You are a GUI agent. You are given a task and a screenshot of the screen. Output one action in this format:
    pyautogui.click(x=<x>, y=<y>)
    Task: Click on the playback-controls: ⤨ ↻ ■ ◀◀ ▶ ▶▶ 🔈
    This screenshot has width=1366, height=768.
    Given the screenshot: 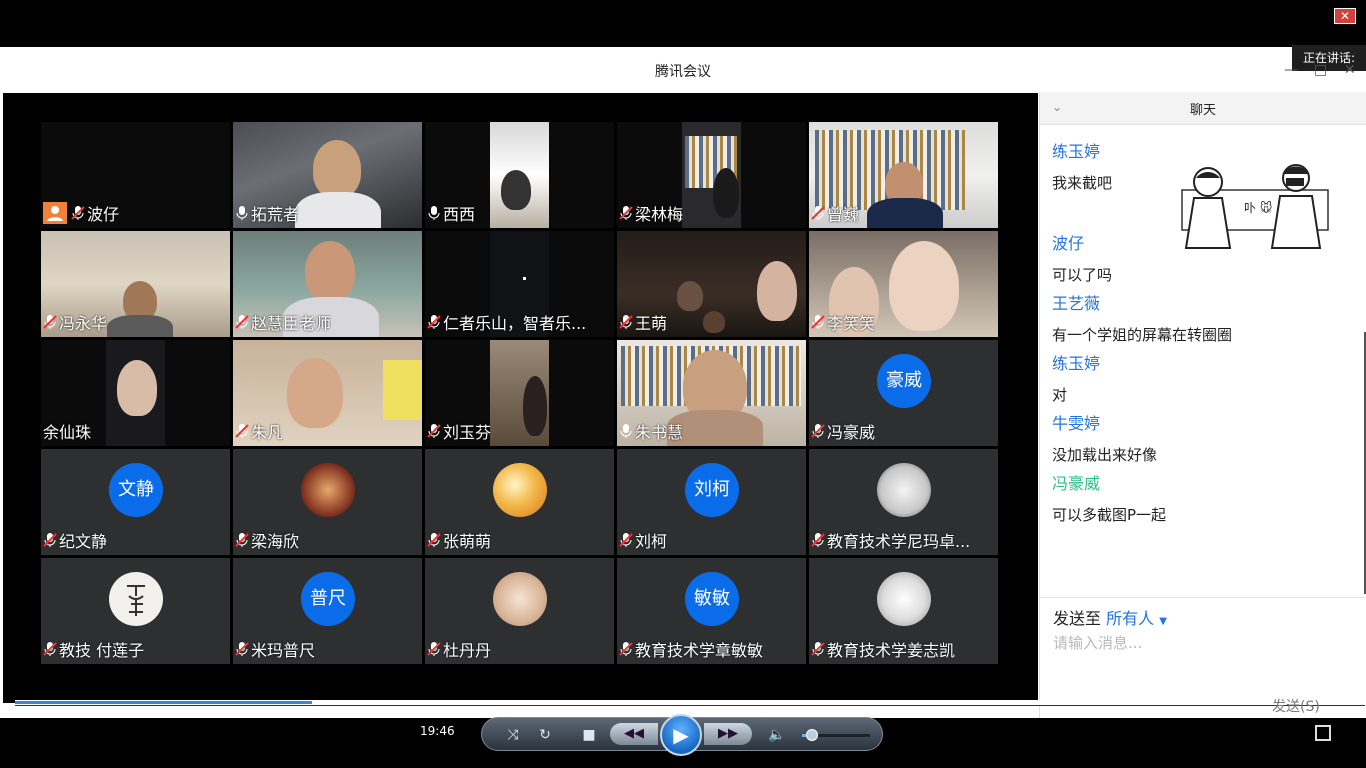 What is the action you would take?
    pyautogui.click(x=682, y=735)
    